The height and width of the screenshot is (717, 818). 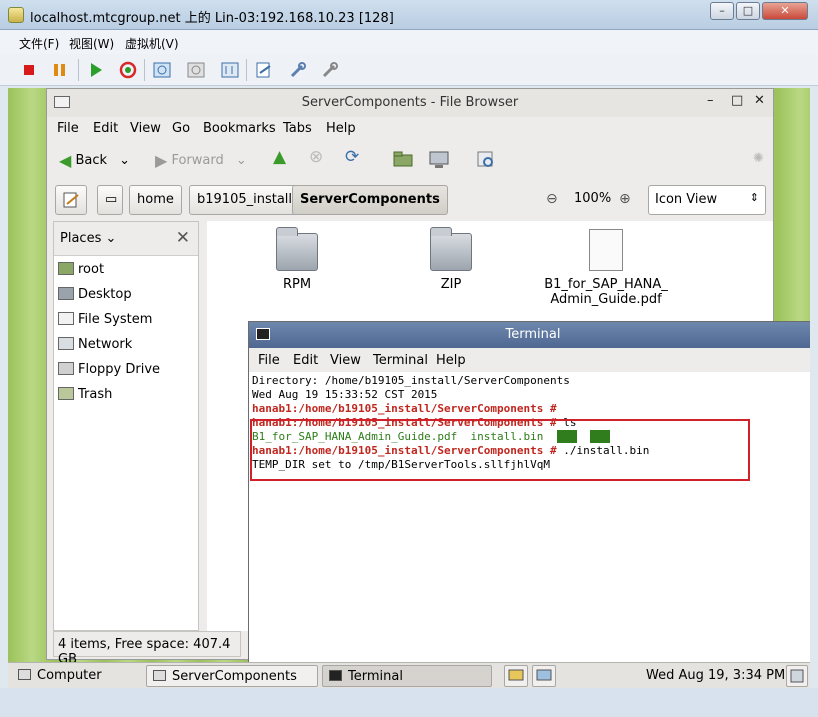 What do you see at coordinates (68, 128) in the screenshot?
I see `fb-menu-file: File` at bounding box center [68, 128].